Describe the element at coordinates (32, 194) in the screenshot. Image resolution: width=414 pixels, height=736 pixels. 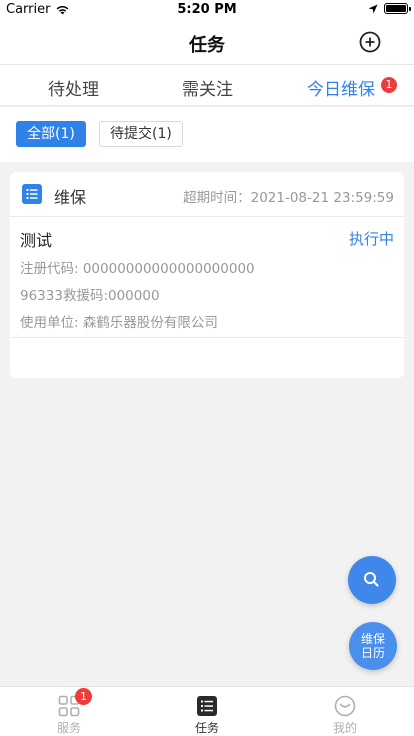
I see `list-icon` at that location.